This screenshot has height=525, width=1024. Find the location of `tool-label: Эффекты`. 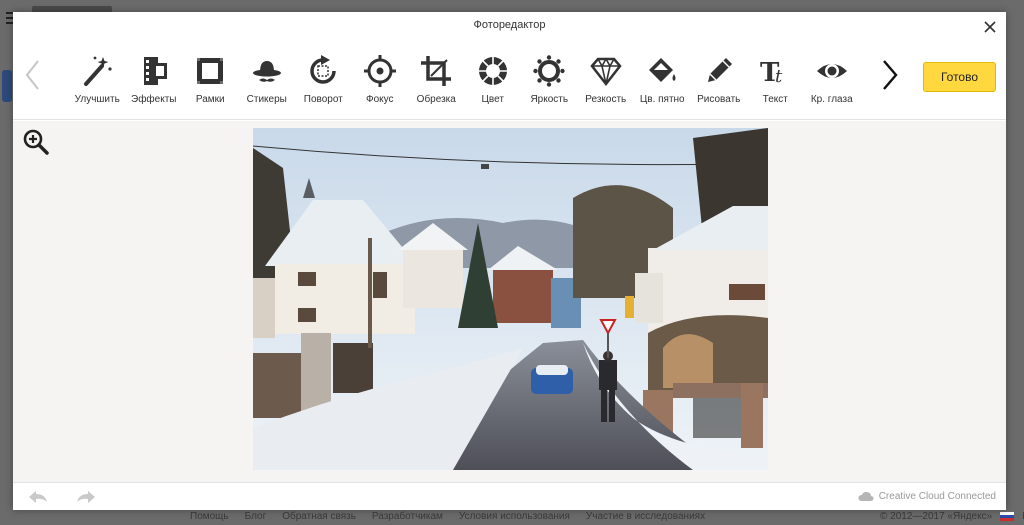

tool-label: Эффекты is located at coordinates (154, 99).